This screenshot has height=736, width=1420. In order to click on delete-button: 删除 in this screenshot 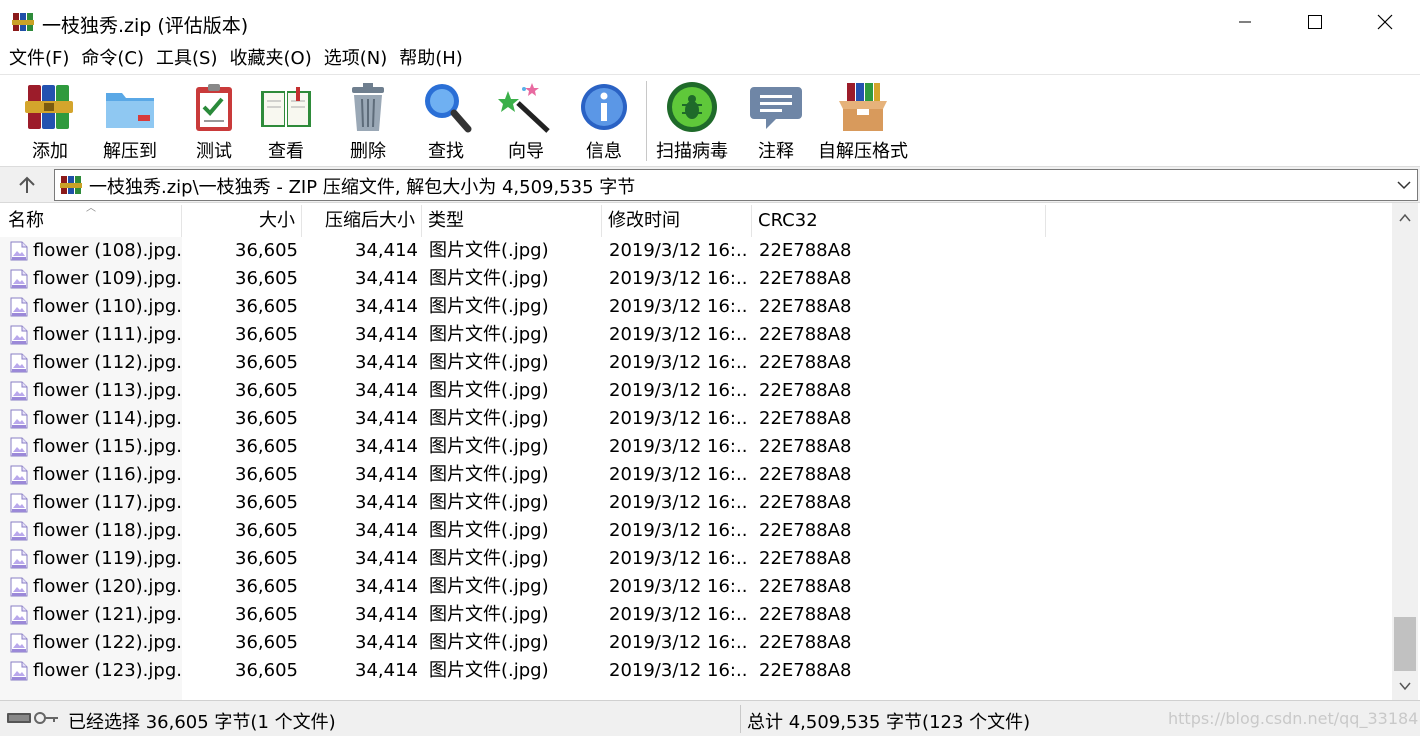, I will do `click(368, 122)`.